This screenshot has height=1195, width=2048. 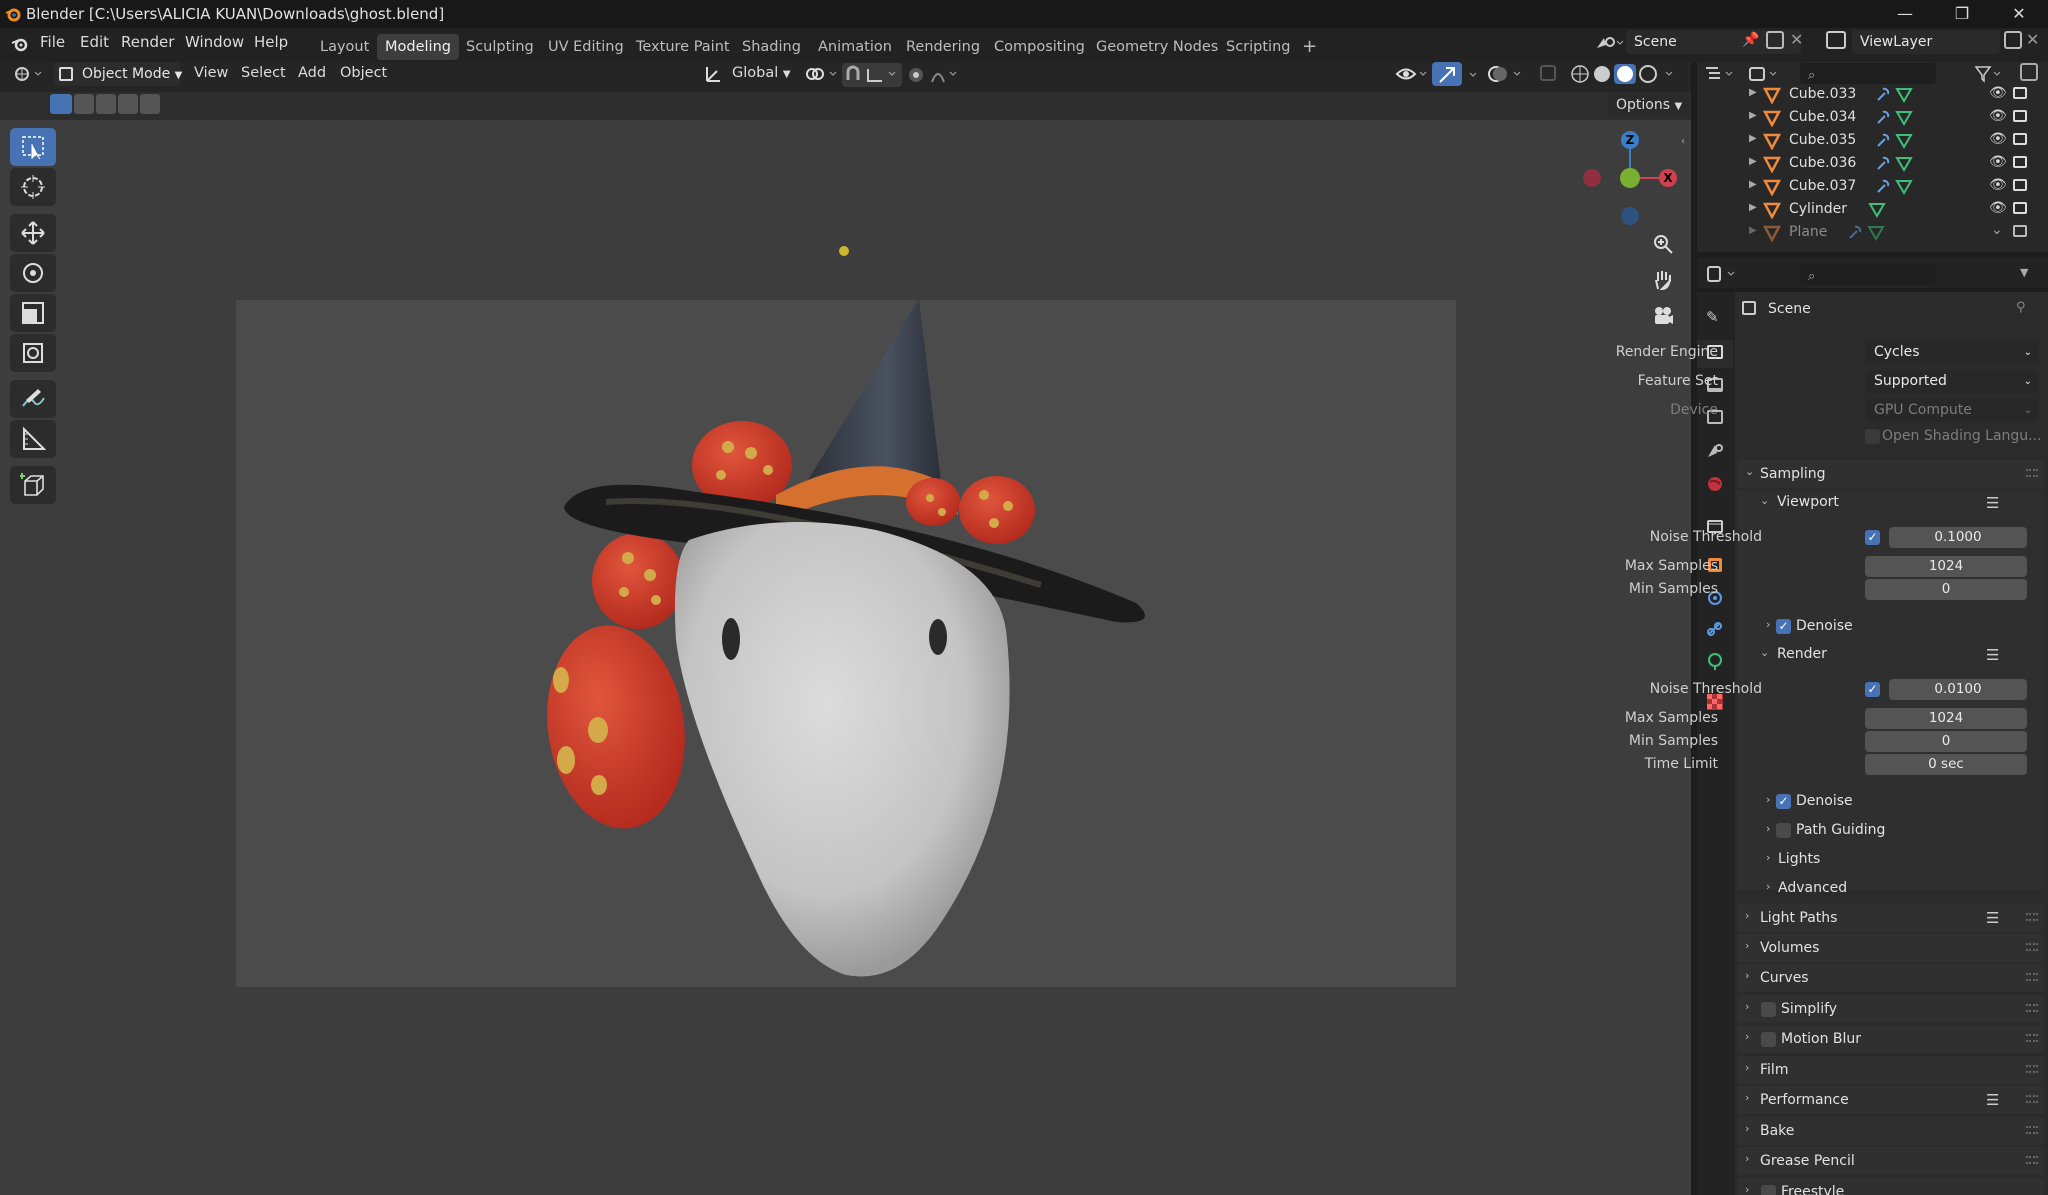 What do you see at coordinates (344, 47) in the screenshot?
I see `tab-layout: Layout` at bounding box center [344, 47].